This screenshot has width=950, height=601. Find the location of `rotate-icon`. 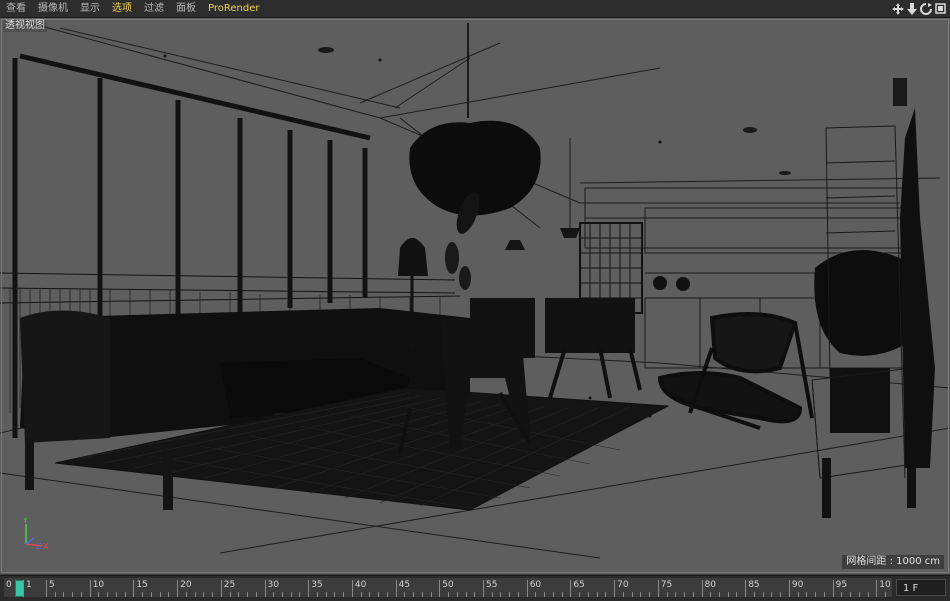

rotate-icon is located at coordinates (926, 8).